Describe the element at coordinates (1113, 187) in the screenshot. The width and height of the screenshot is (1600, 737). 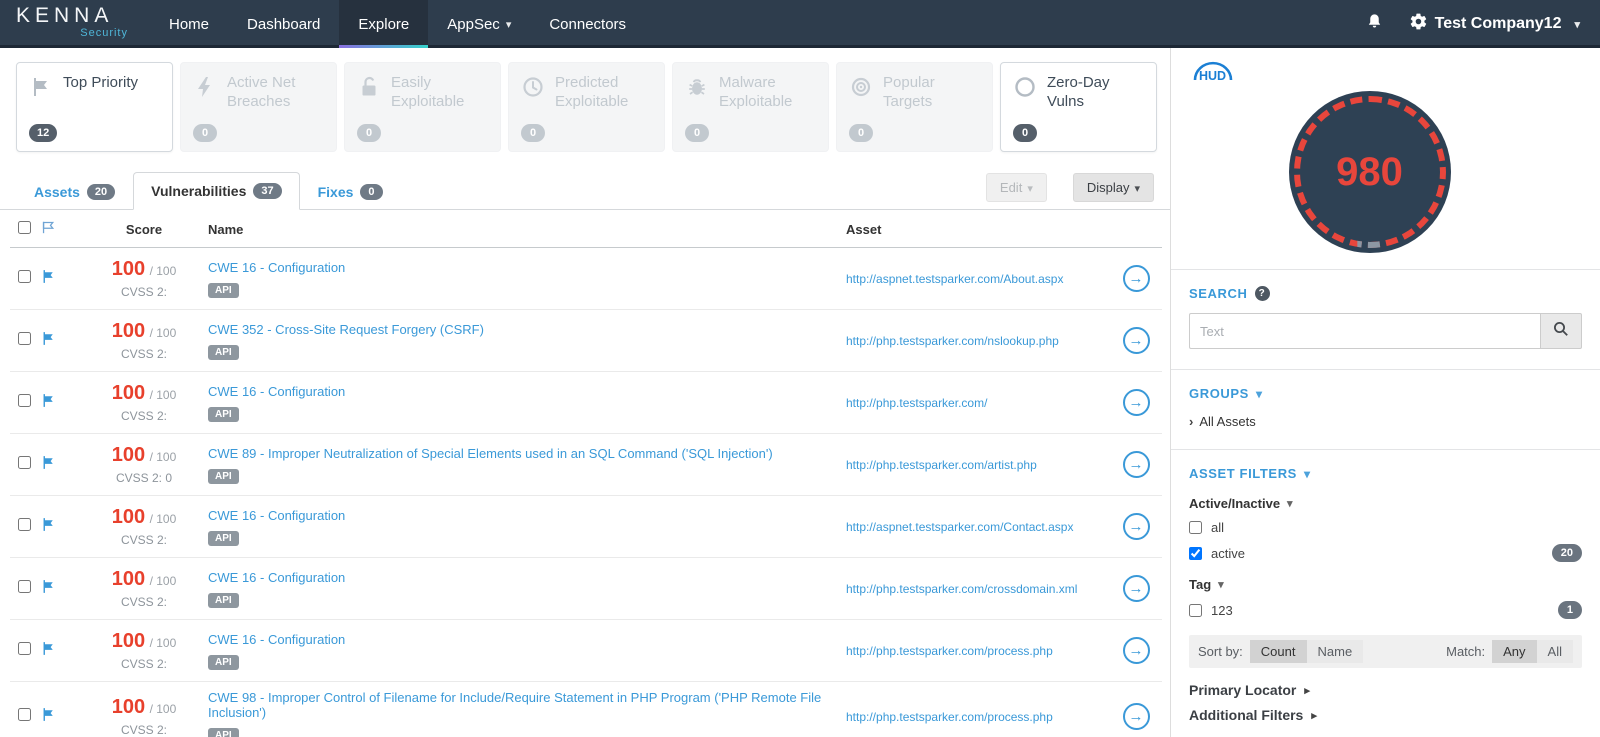
I see `display-dropdown-button: Display ▾` at that location.